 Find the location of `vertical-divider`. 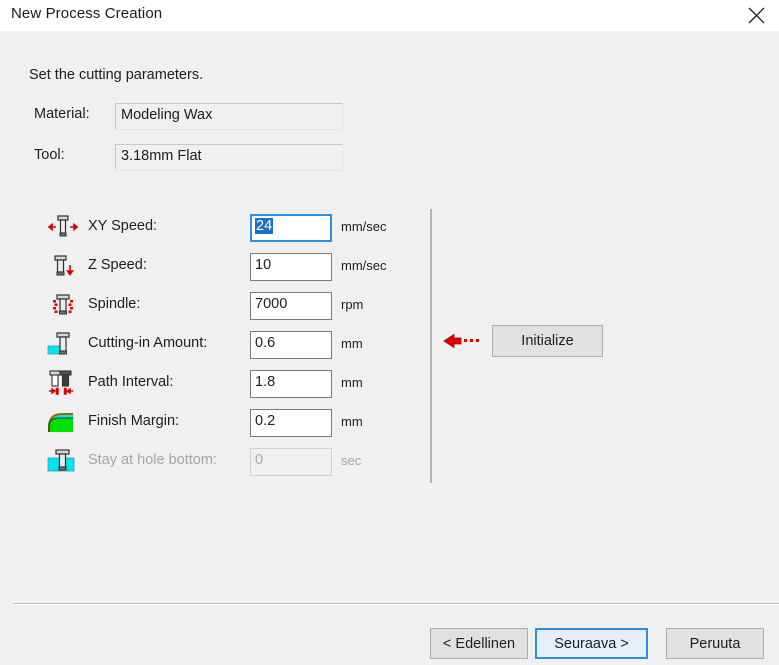

vertical-divider is located at coordinates (431, 346).